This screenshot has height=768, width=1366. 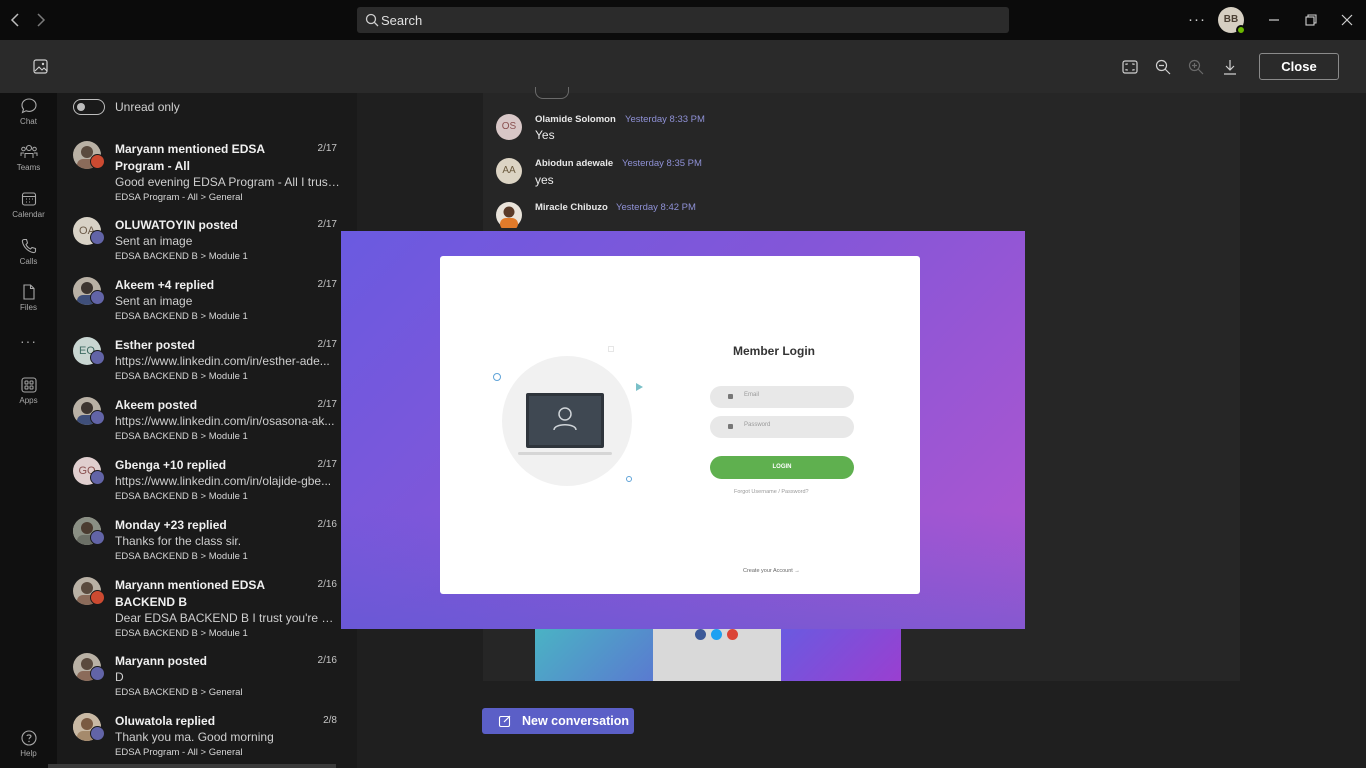 I want to click on minimize-button, so click(x=1274, y=20).